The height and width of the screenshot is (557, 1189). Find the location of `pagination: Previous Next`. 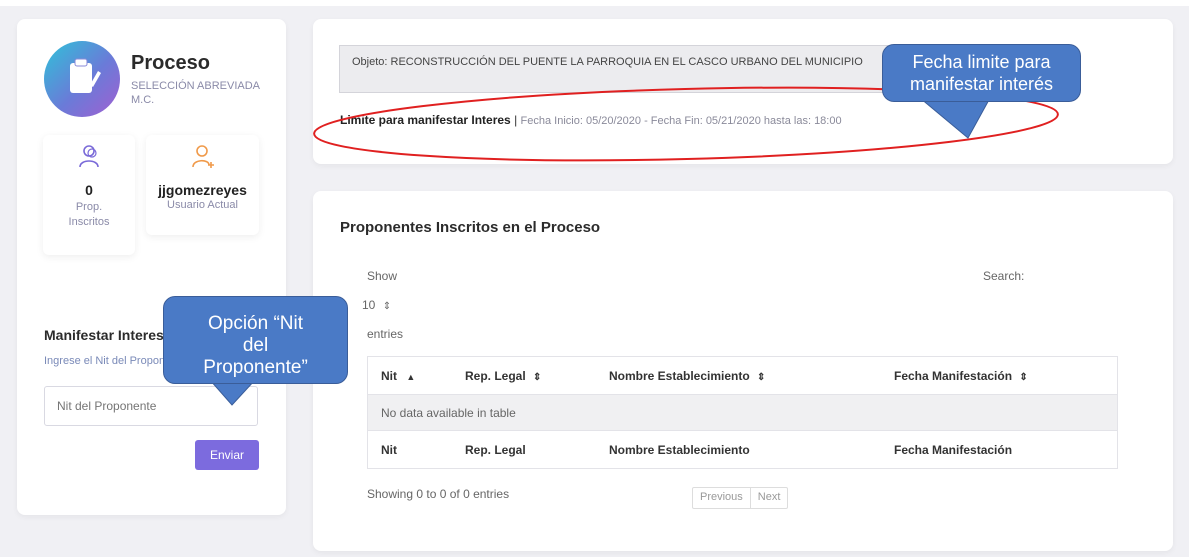

pagination: Previous Next is located at coordinates (740, 498).